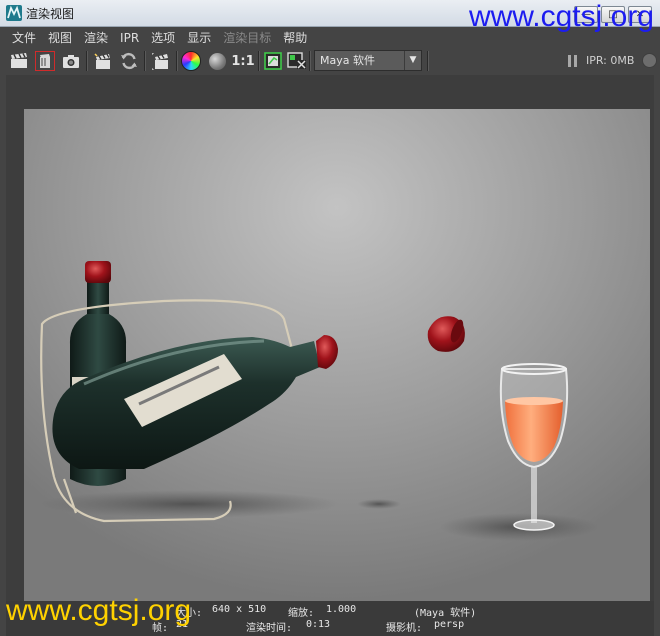  Describe the element at coordinates (379, 504) in the screenshot. I see `cork-shadow` at that location.